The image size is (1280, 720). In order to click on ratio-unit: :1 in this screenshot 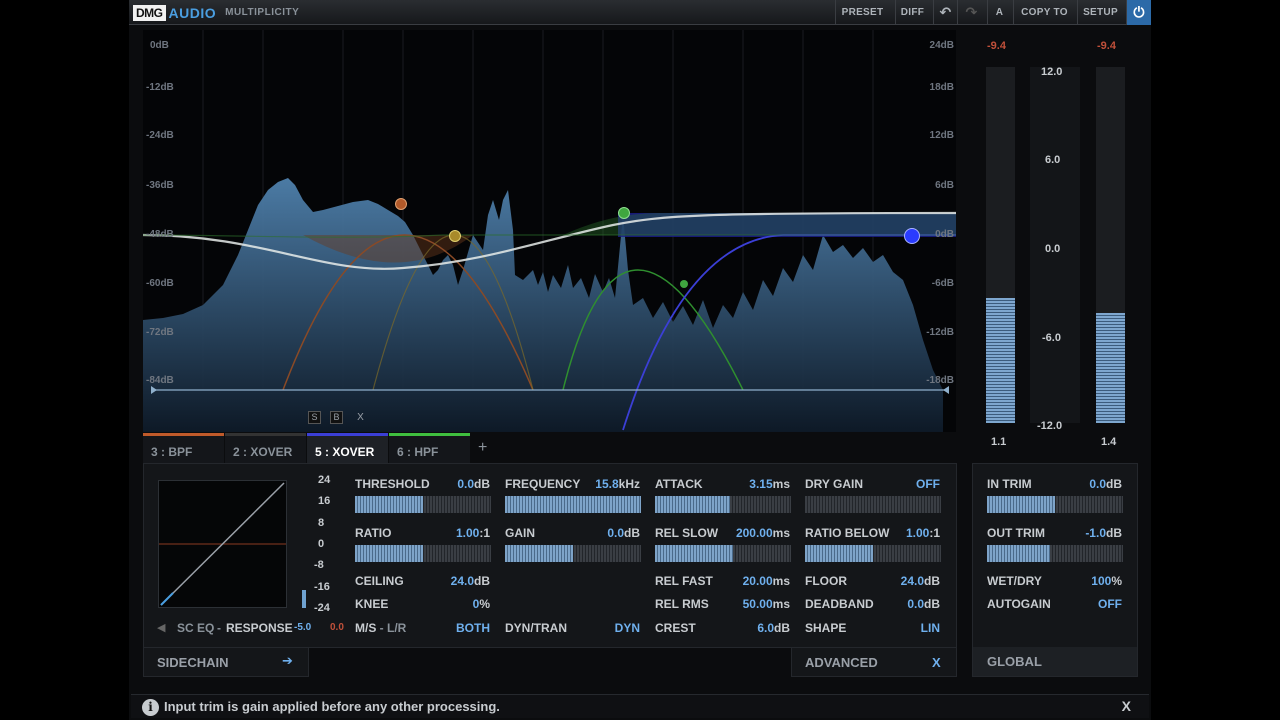, I will do `click(484, 533)`.